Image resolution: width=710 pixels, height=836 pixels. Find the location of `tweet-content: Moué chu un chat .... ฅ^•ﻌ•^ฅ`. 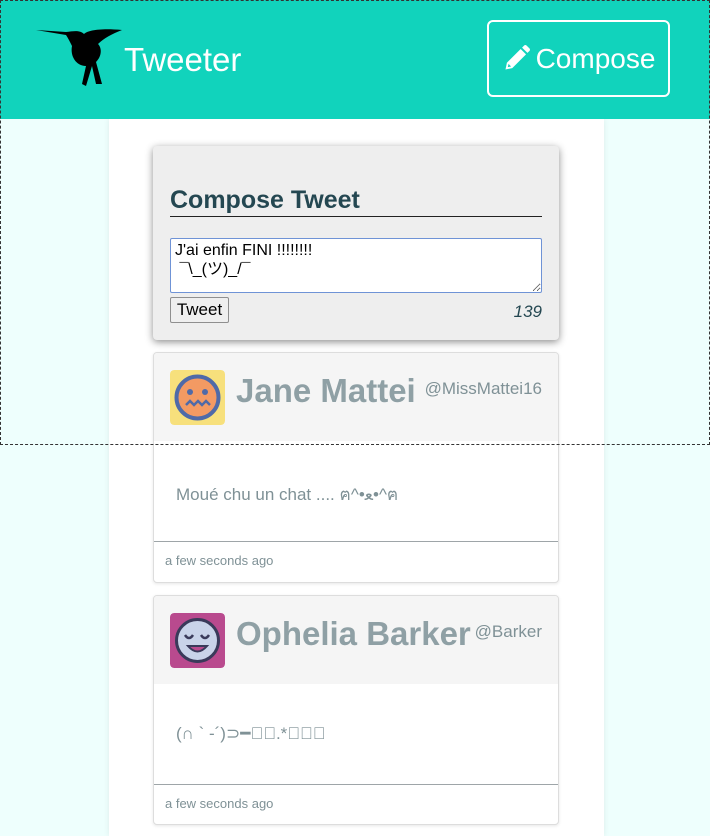

tweet-content: Moué chu un chat .... ฅ^•ﻌ•^ฅ is located at coordinates (287, 494).